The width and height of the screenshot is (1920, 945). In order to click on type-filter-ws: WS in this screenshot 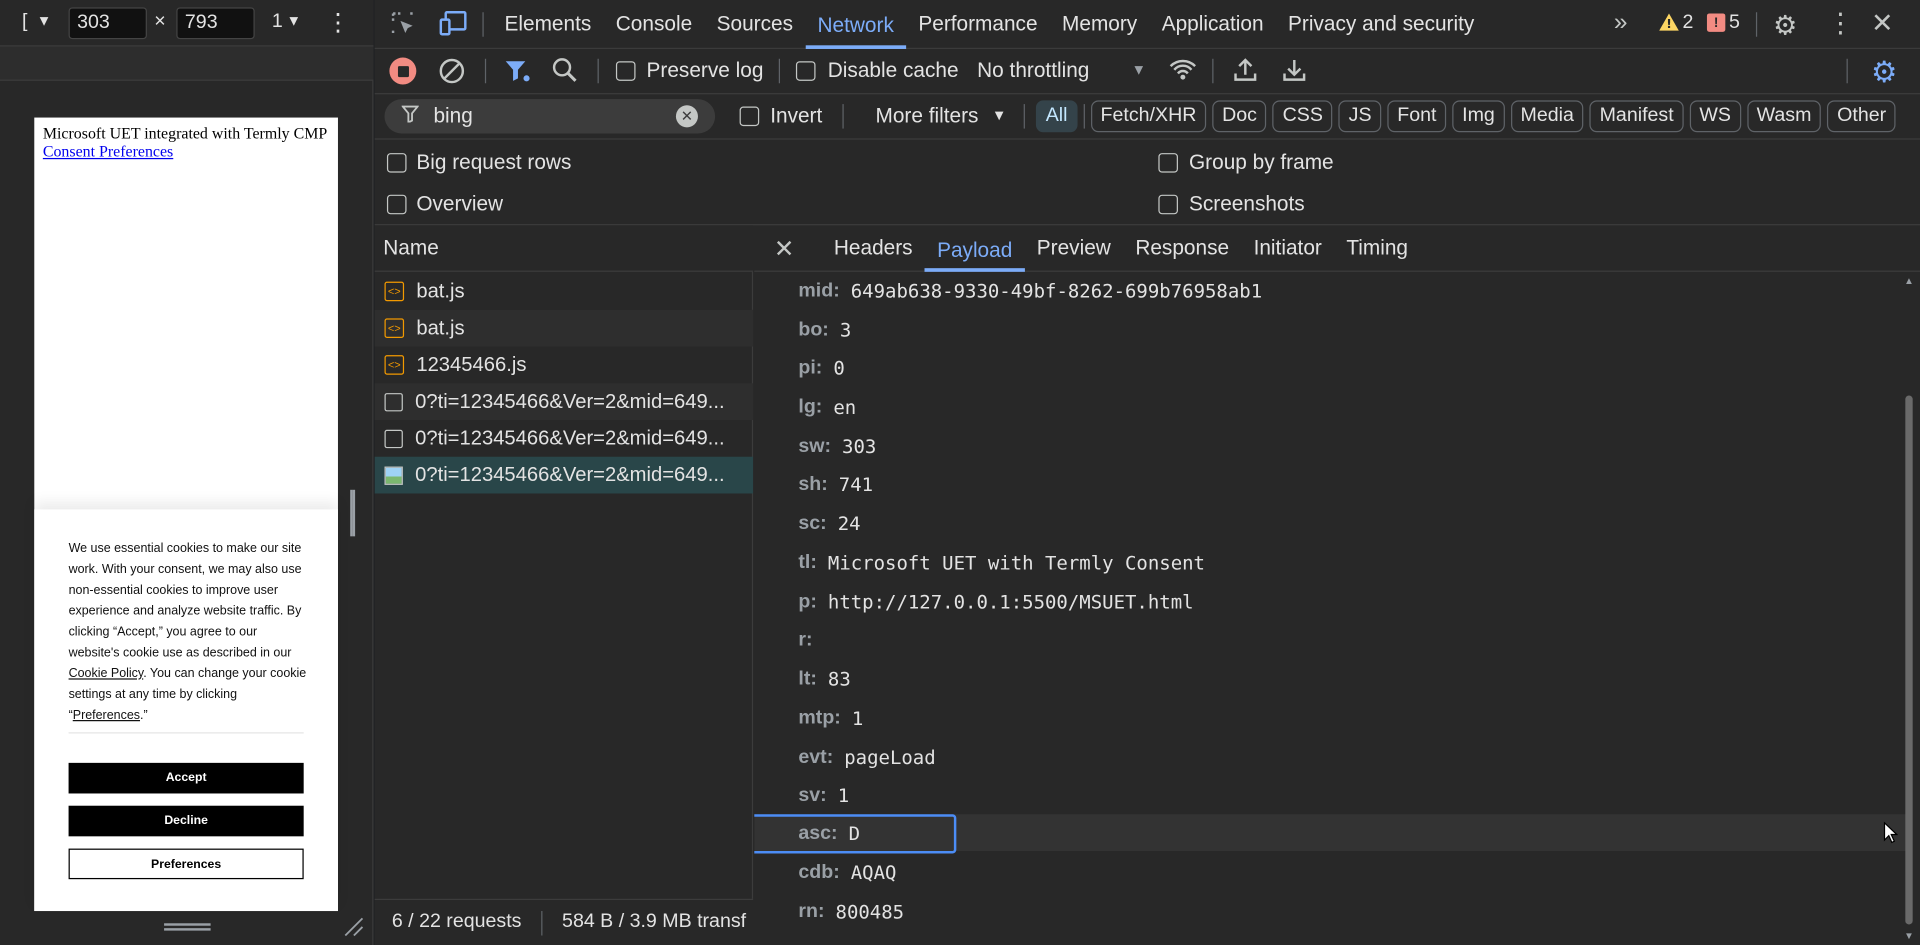, I will do `click(1715, 116)`.